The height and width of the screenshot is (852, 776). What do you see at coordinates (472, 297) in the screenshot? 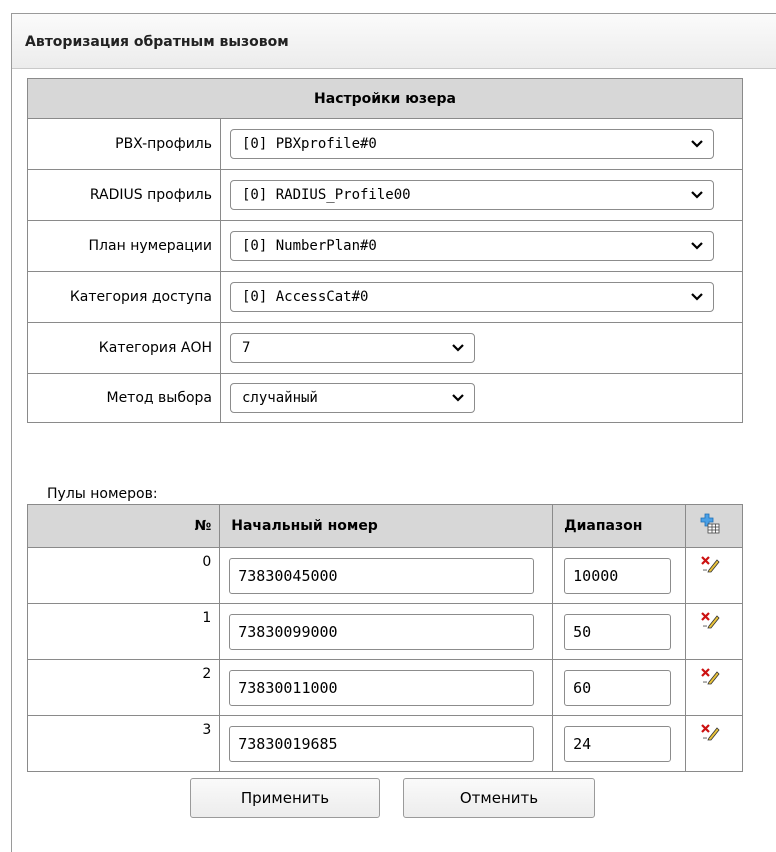
I see `access-category-select: [0] AccessCat#0` at bounding box center [472, 297].